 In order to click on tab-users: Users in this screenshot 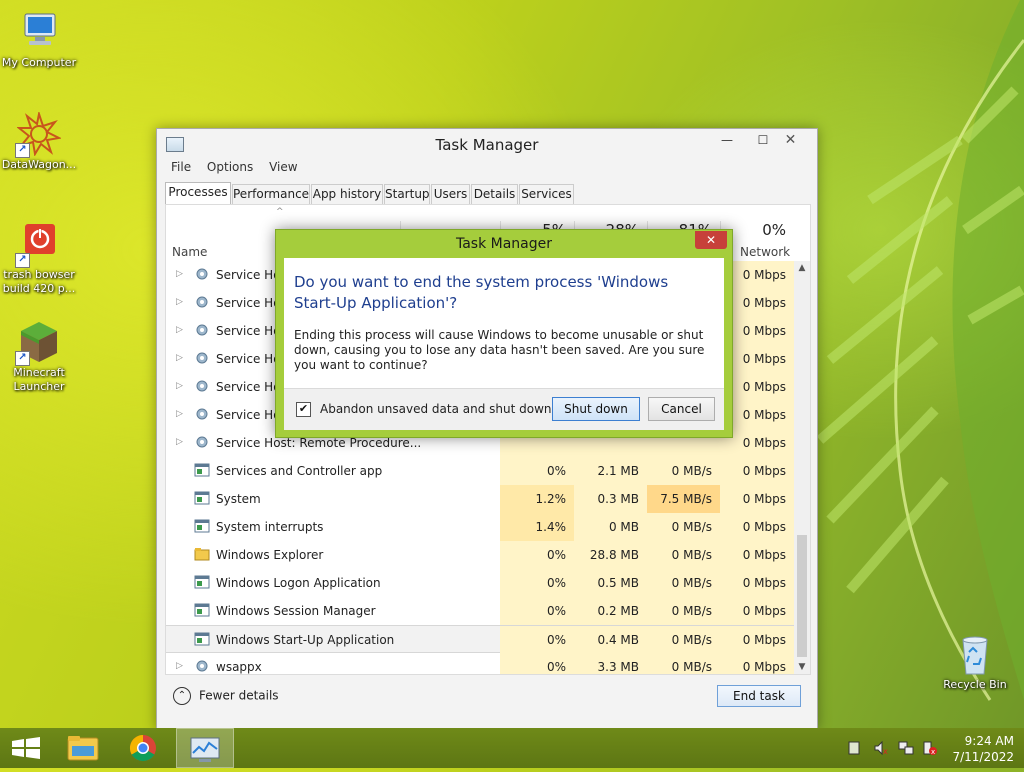, I will do `click(450, 194)`.